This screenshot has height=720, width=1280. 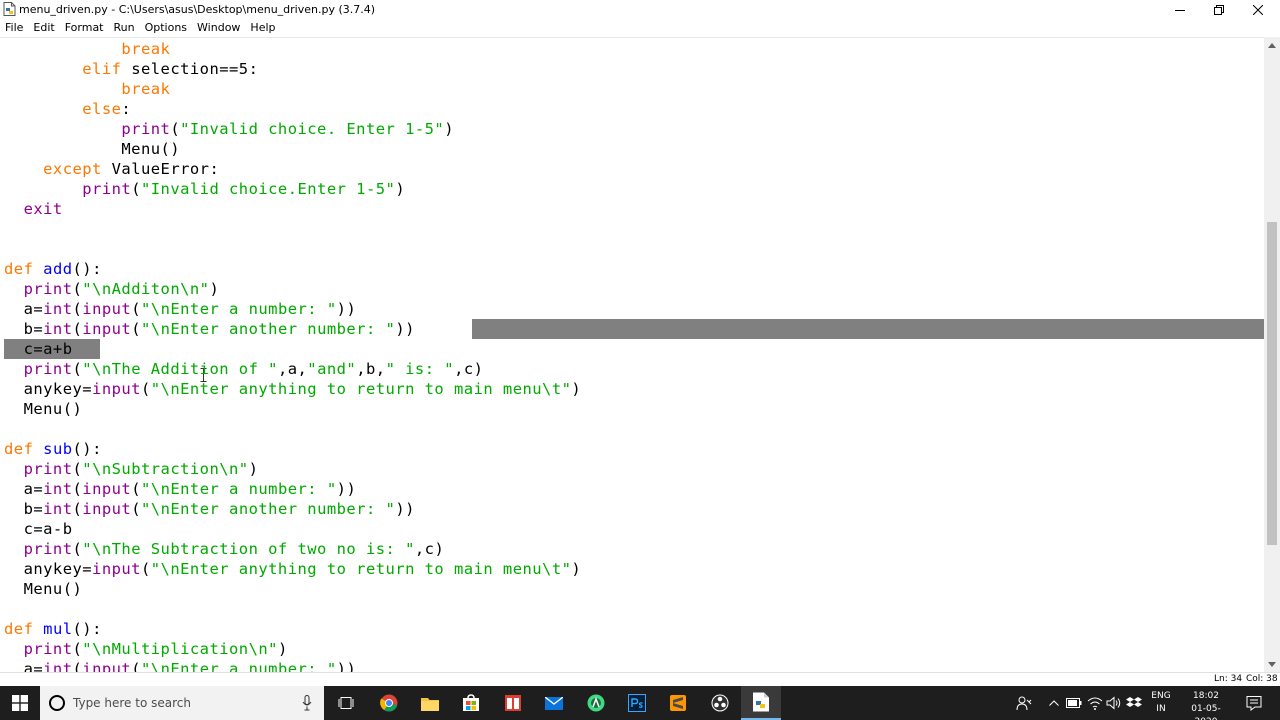 What do you see at coordinates (1180, 9) in the screenshot?
I see `minimize-button` at bounding box center [1180, 9].